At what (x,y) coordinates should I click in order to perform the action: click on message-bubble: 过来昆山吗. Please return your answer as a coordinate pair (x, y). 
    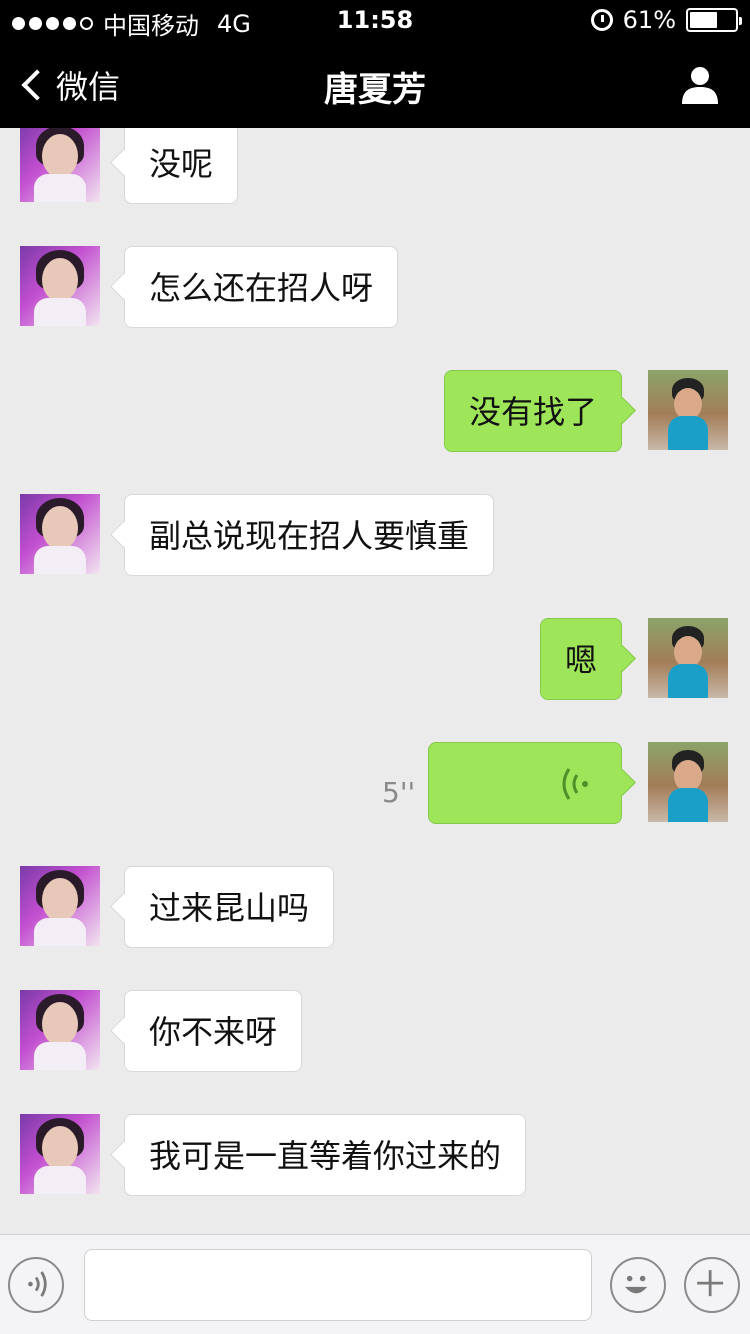
    Looking at the image, I should click on (229, 907).